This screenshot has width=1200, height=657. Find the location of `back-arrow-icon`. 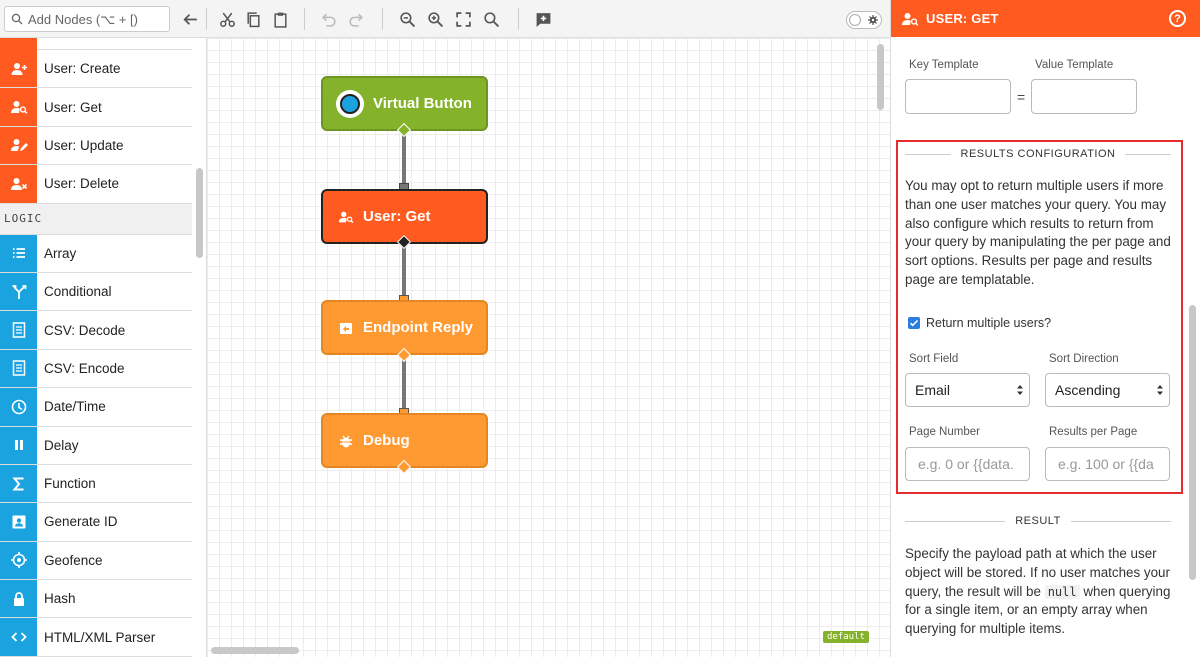

back-arrow-icon is located at coordinates (190, 19).